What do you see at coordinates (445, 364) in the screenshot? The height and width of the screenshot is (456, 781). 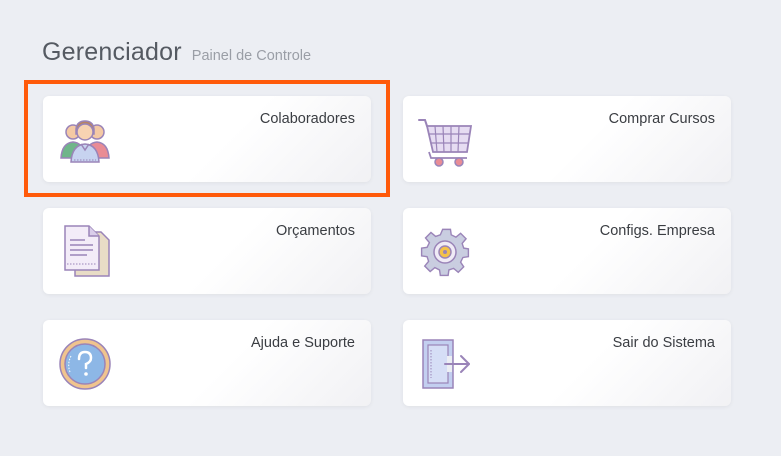 I see `exit-door-icon` at bounding box center [445, 364].